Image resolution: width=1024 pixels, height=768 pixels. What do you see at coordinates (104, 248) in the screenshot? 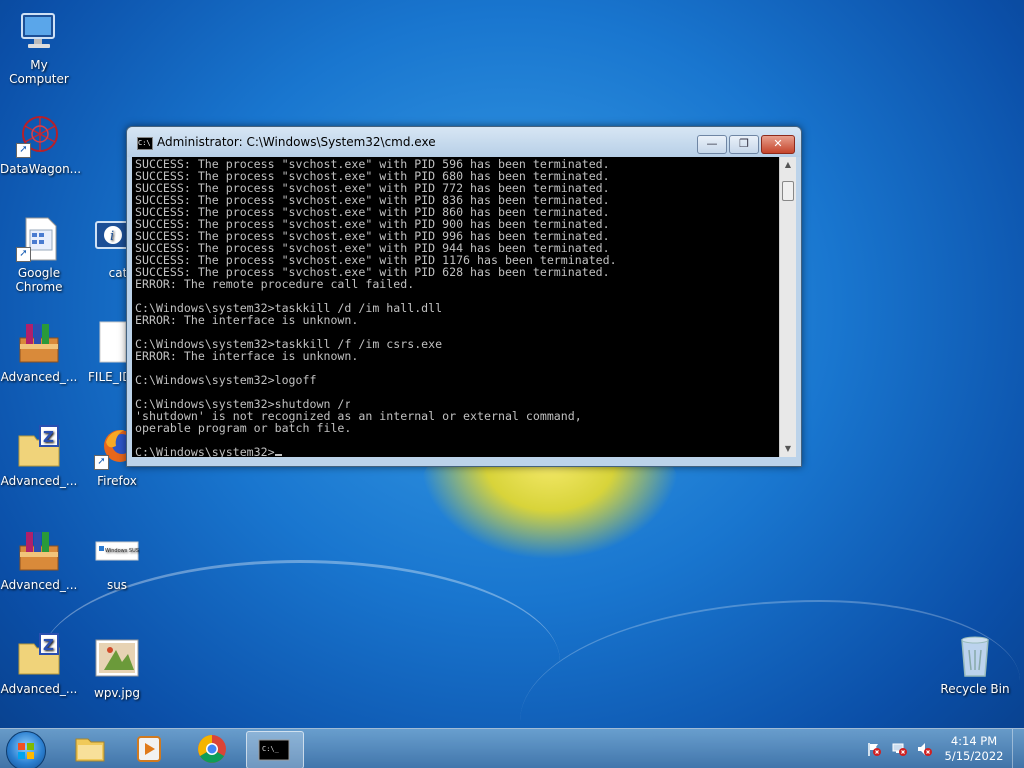
I see `desktop-icon-cat: i cat` at bounding box center [104, 248].